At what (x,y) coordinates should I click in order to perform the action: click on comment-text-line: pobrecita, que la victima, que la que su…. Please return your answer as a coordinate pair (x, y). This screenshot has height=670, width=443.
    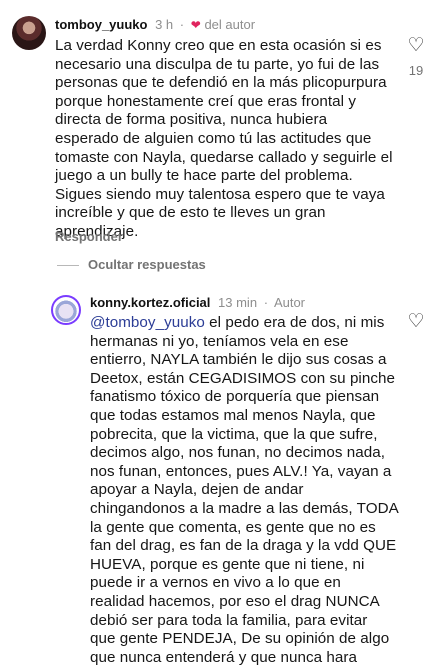
    Looking at the image, I should click on (234, 434).